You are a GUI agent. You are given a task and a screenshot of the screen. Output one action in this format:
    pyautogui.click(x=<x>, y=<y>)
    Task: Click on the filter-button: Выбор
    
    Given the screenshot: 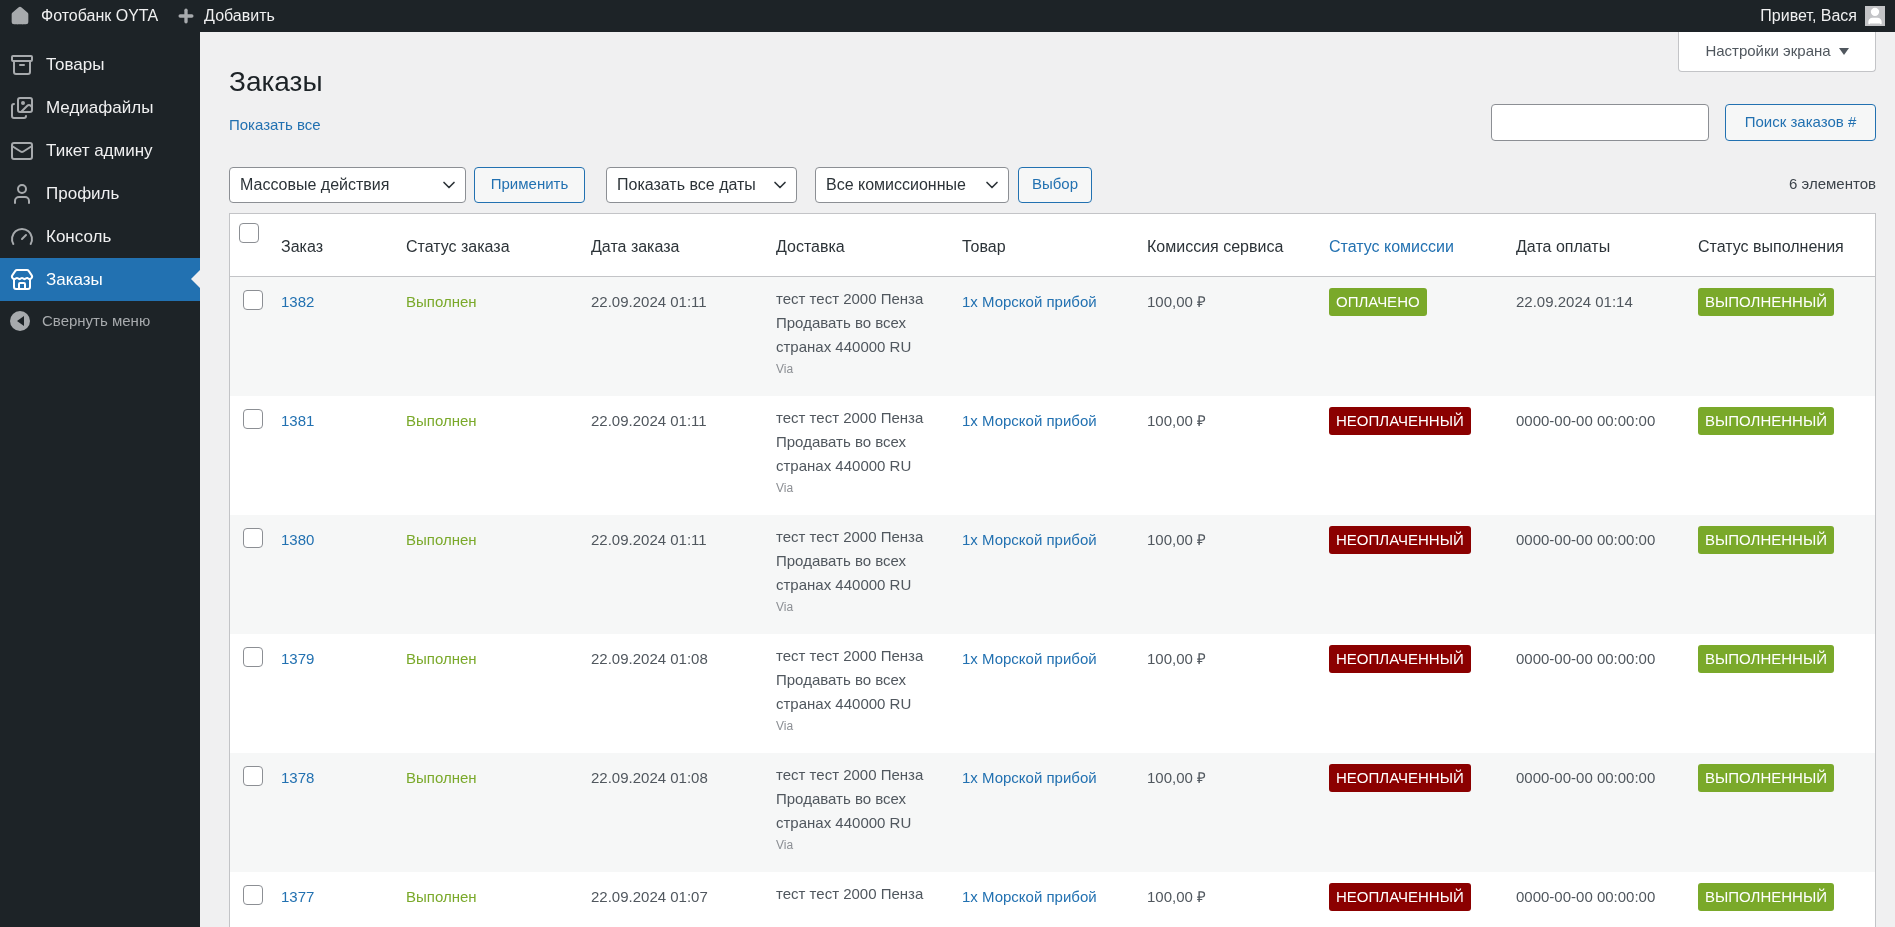 What is the action you would take?
    pyautogui.click(x=1055, y=184)
    